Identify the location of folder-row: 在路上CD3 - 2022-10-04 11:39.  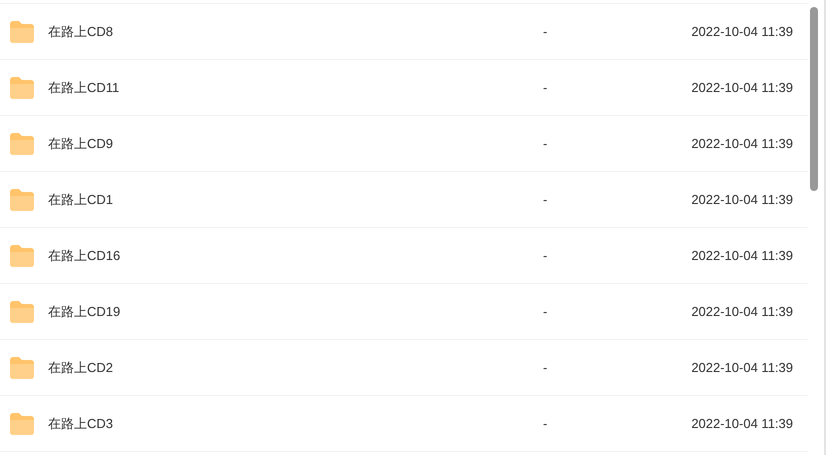
(404, 424).